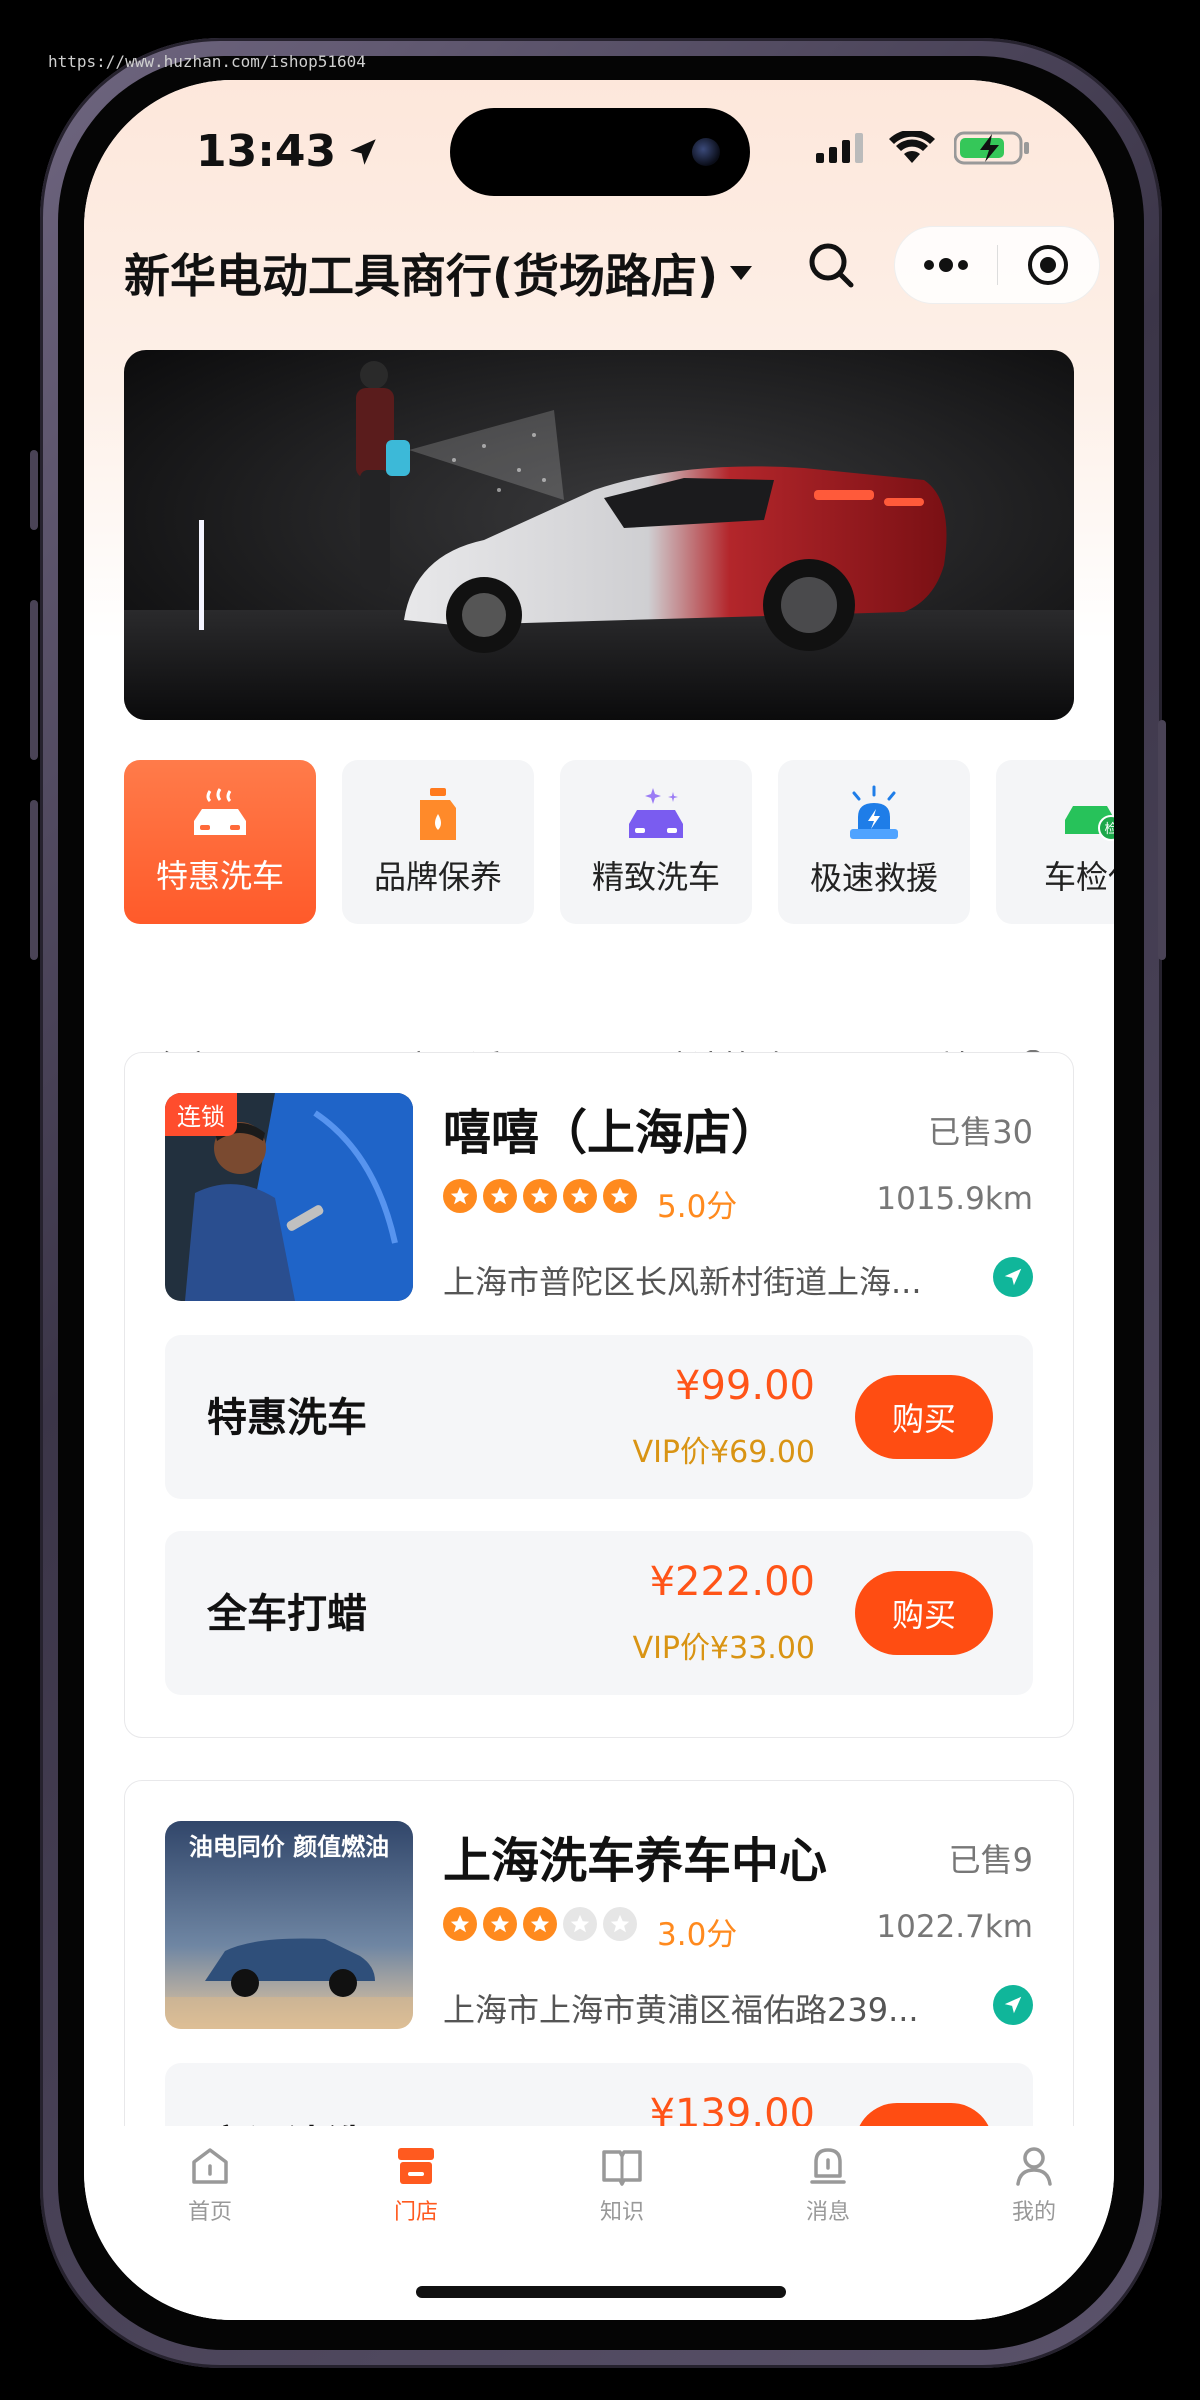 Image resolution: width=1200 pixels, height=2400 pixels. Describe the element at coordinates (415, 2212) in the screenshot. I see `tab-label: 门店` at that location.